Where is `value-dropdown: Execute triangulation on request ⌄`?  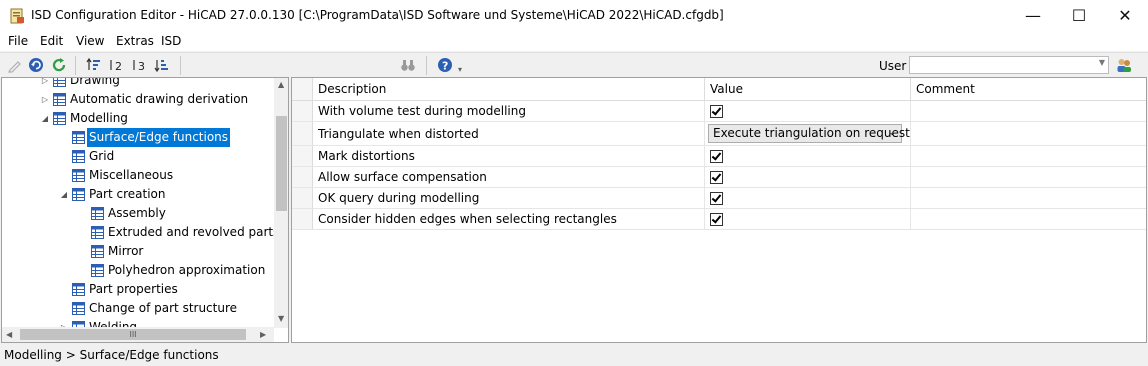 value-dropdown: Execute triangulation on request ⌄ is located at coordinates (809, 133).